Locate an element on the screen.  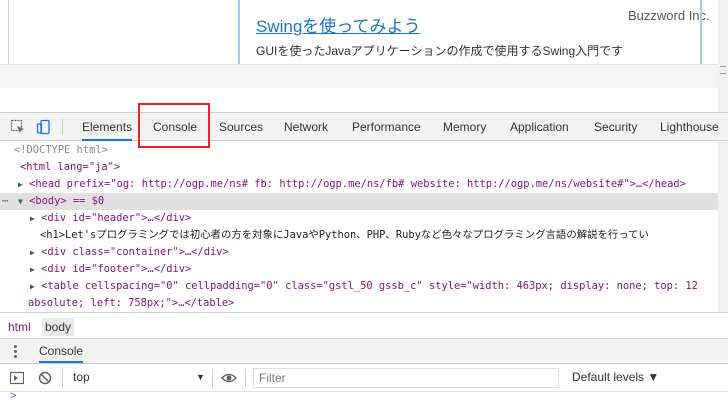
page-bottom-strip is located at coordinates (359, 76).